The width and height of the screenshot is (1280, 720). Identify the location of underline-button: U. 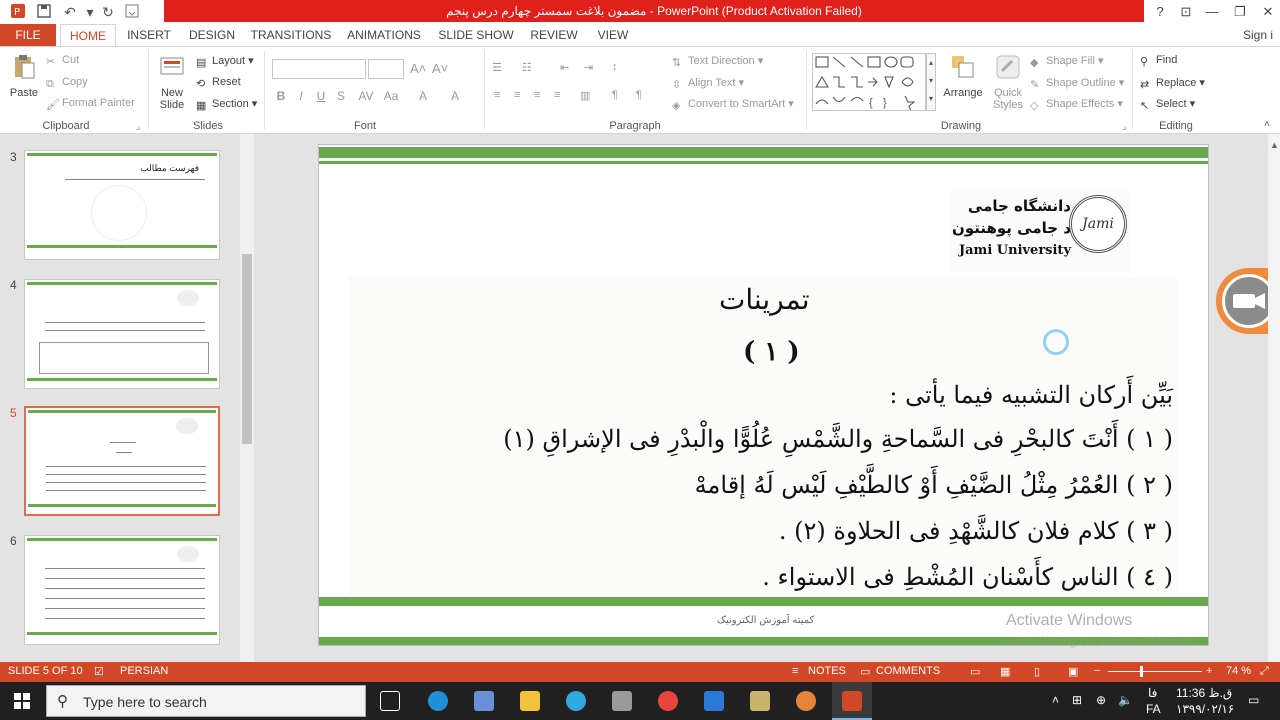
(321, 96).